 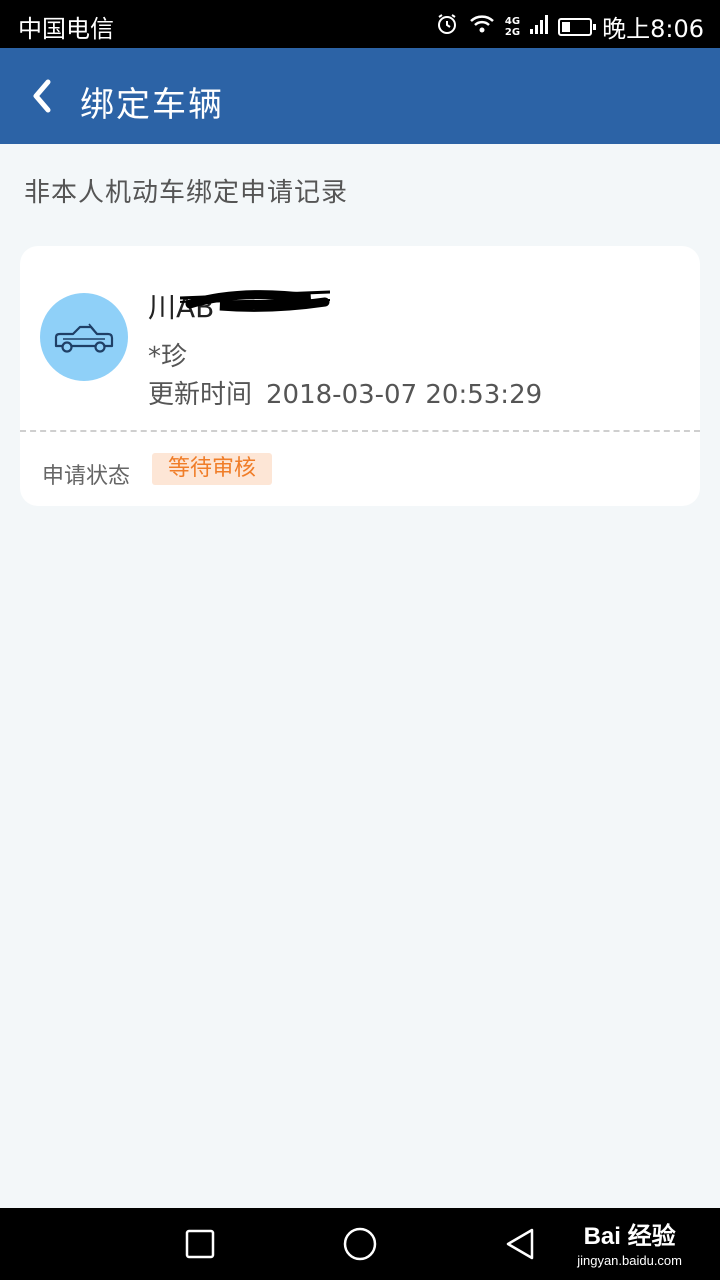 I want to click on home-icon, so click(x=360, y=1244).